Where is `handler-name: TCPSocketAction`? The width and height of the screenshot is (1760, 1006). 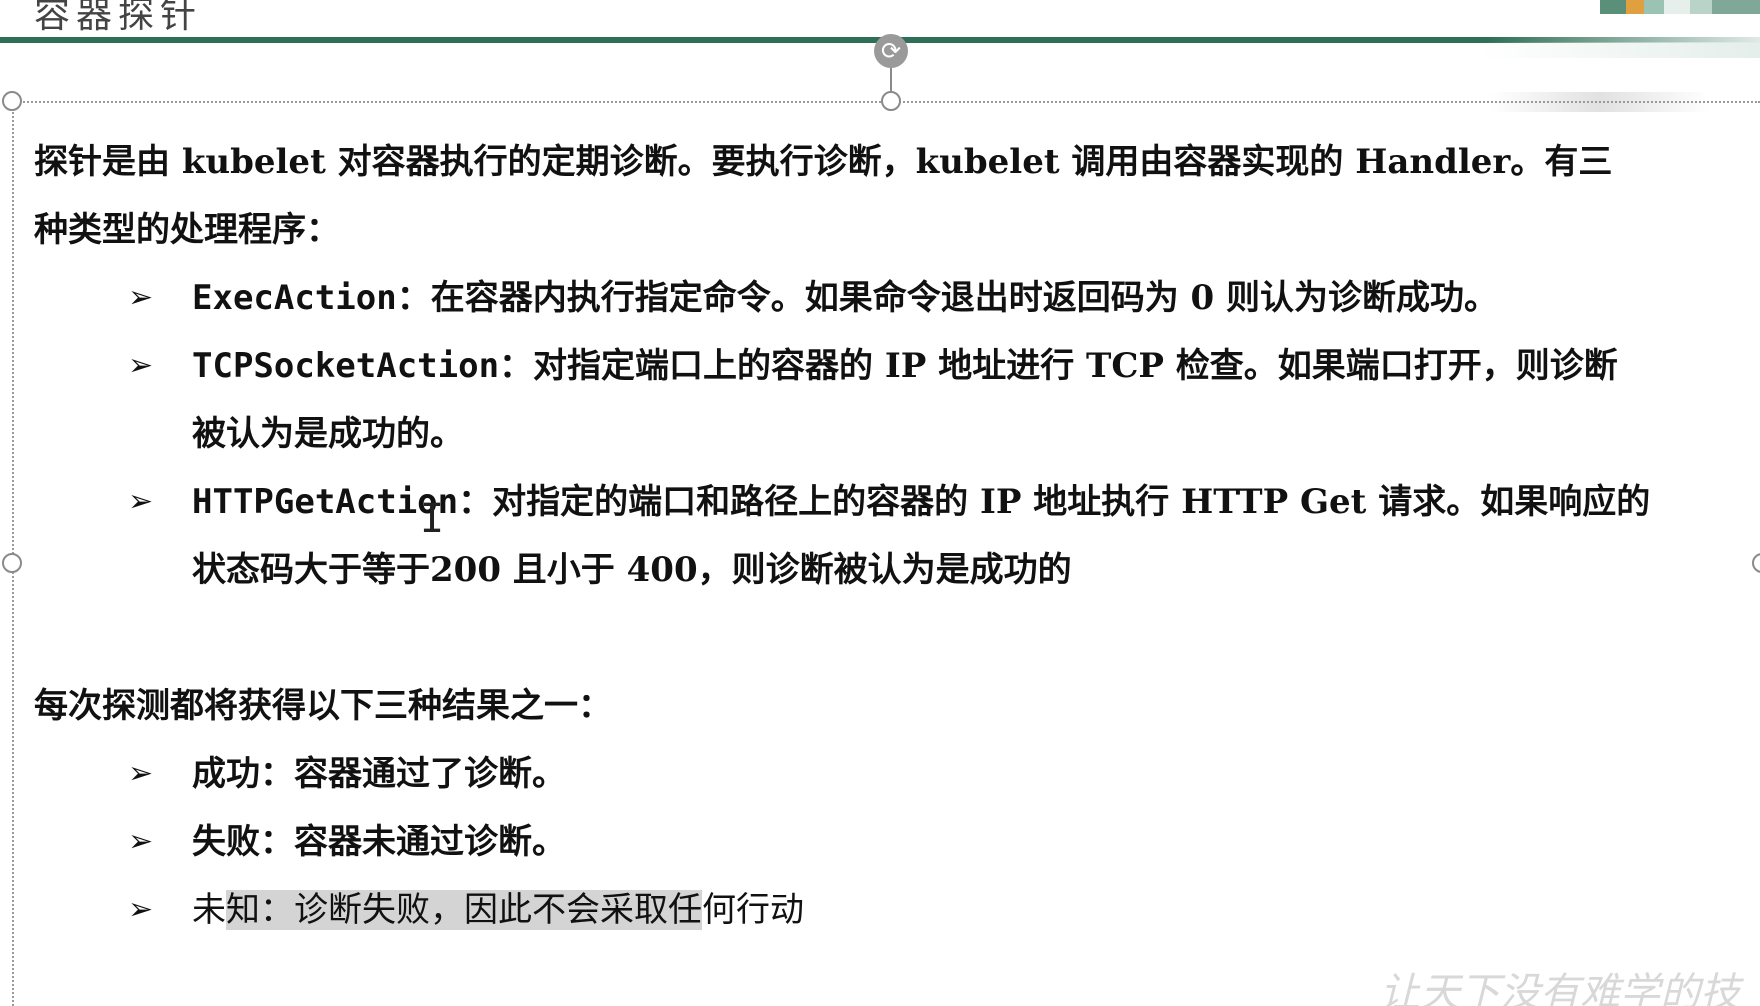 handler-name: TCPSocketAction is located at coordinates (346, 366).